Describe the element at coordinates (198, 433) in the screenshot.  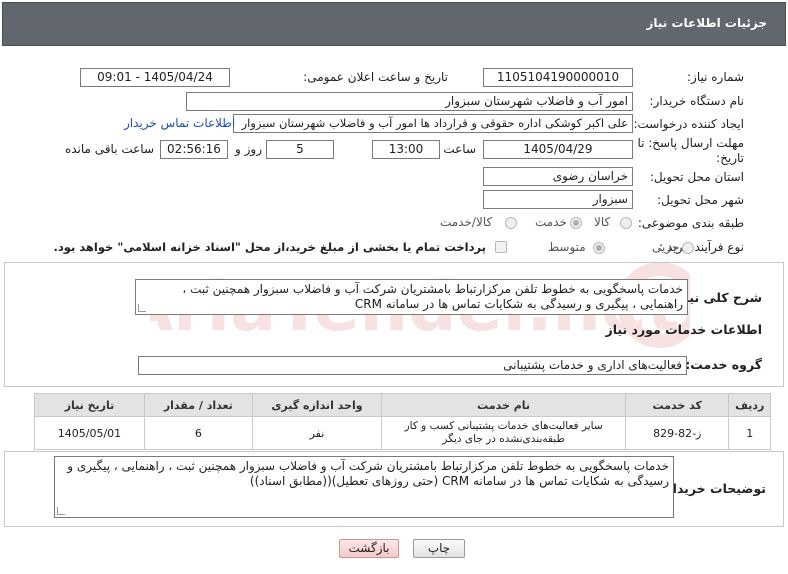
I see `cell-quantity: 6` at that location.